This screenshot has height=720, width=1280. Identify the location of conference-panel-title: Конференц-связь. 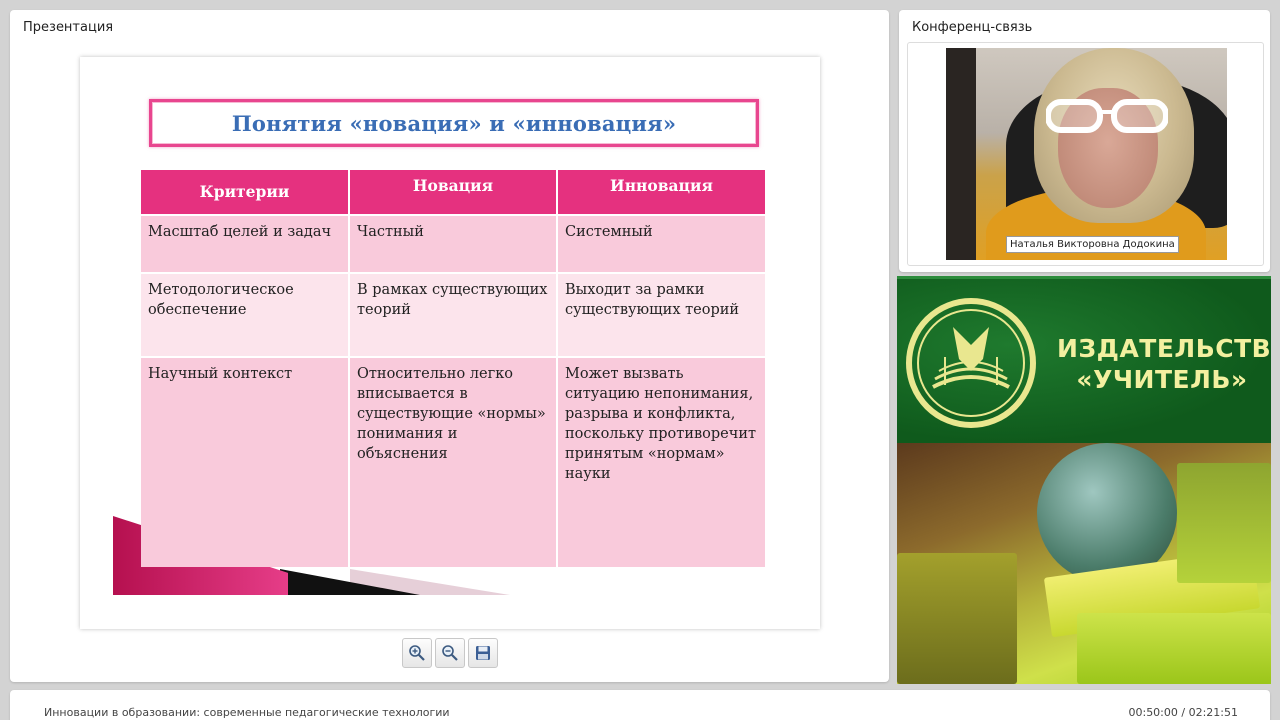
(972, 27).